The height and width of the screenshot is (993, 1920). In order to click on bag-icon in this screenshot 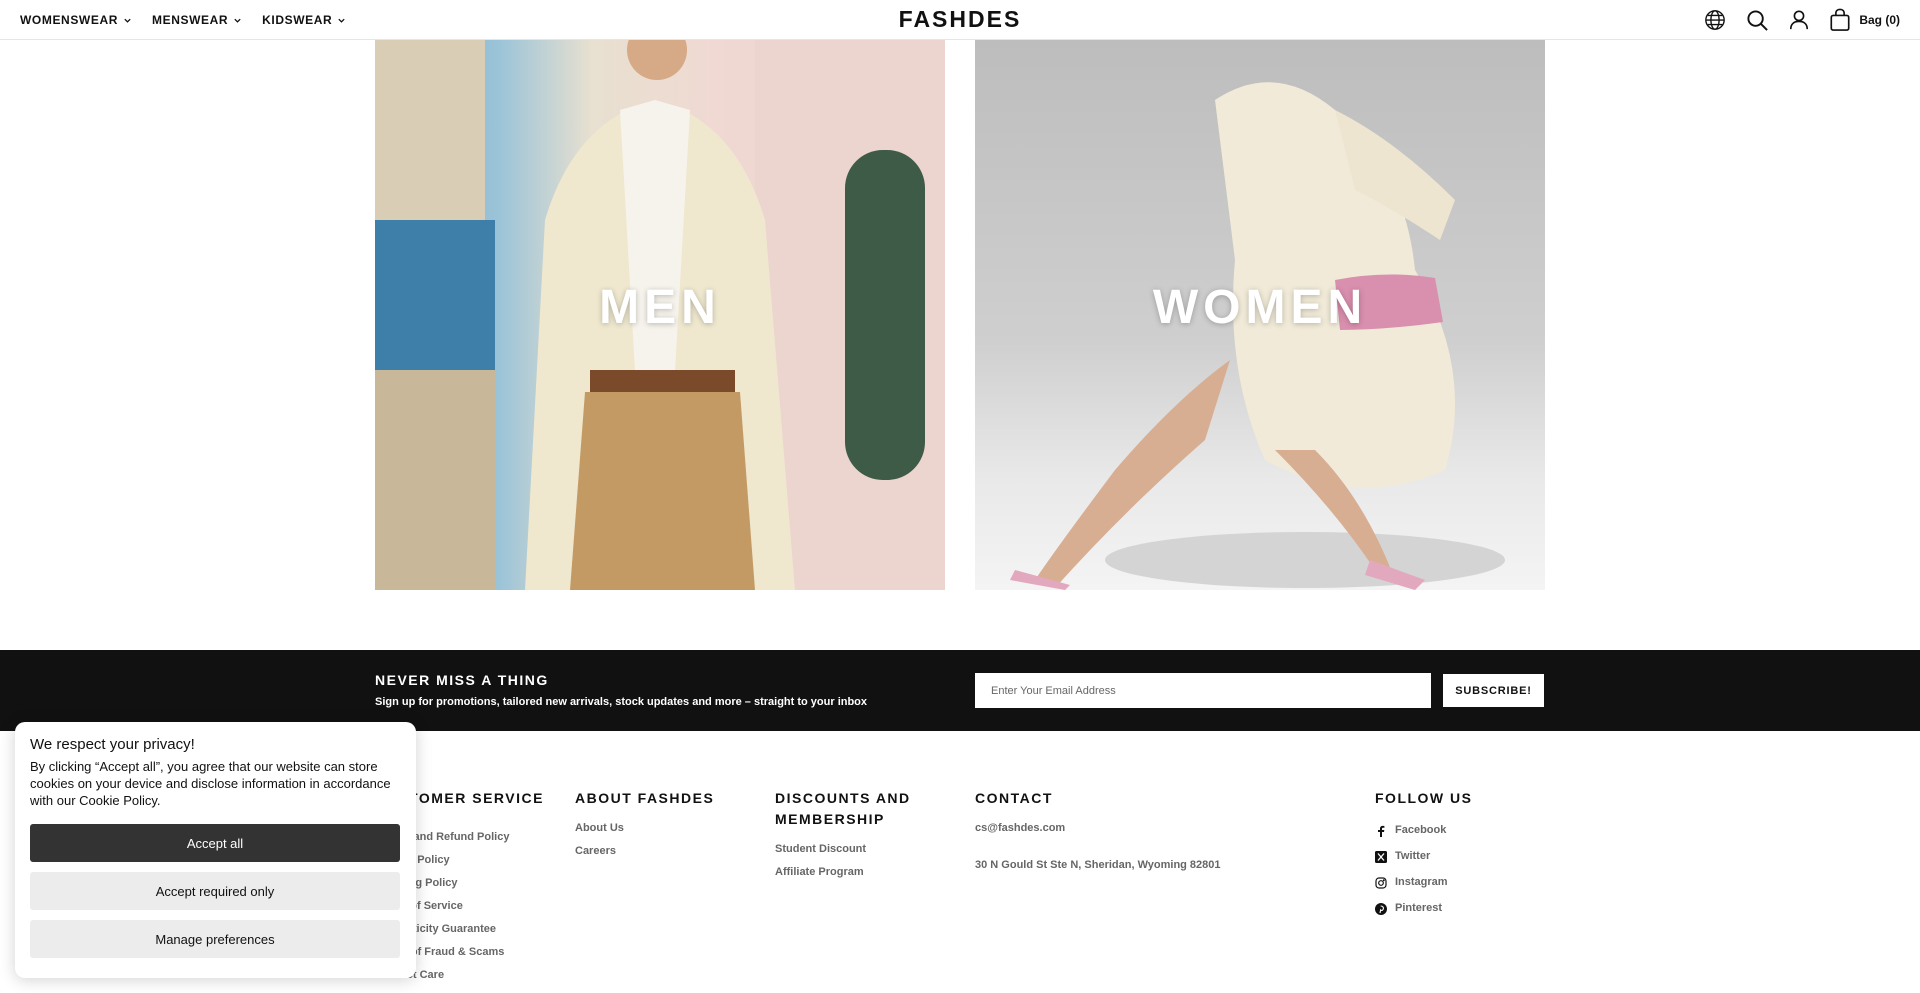, I will do `click(1840, 19)`.